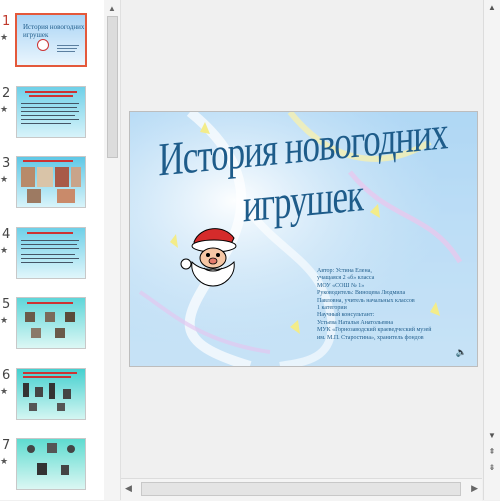 The width and height of the screenshot is (500, 501). Describe the element at coordinates (341, 285) in the screenshot. I see `info-line: МОУ «СОШ № 1»` at that location.